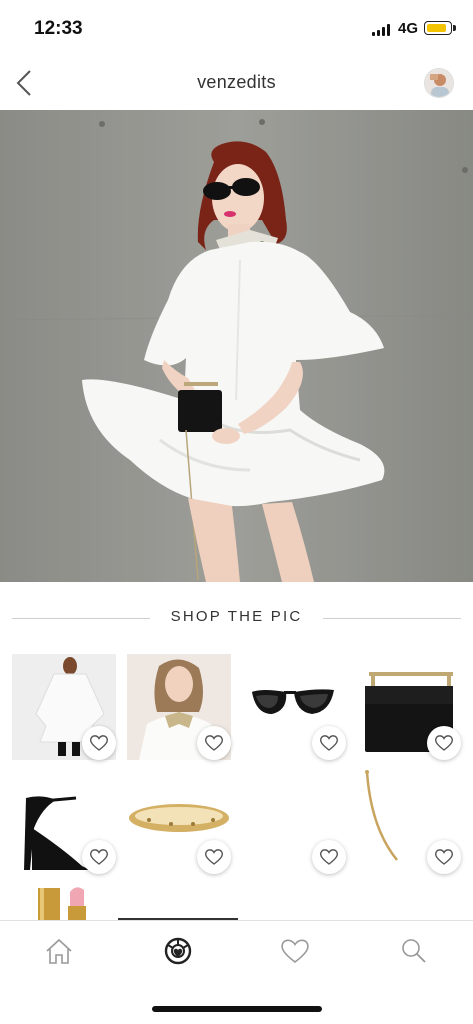  What do you see at coordinates (440, 28) in the screenshot?
I see `battery-icon` at bounding box center [440, 28].